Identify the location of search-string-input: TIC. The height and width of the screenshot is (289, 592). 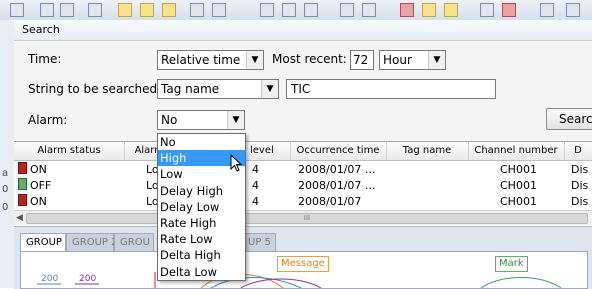
(391, 89).